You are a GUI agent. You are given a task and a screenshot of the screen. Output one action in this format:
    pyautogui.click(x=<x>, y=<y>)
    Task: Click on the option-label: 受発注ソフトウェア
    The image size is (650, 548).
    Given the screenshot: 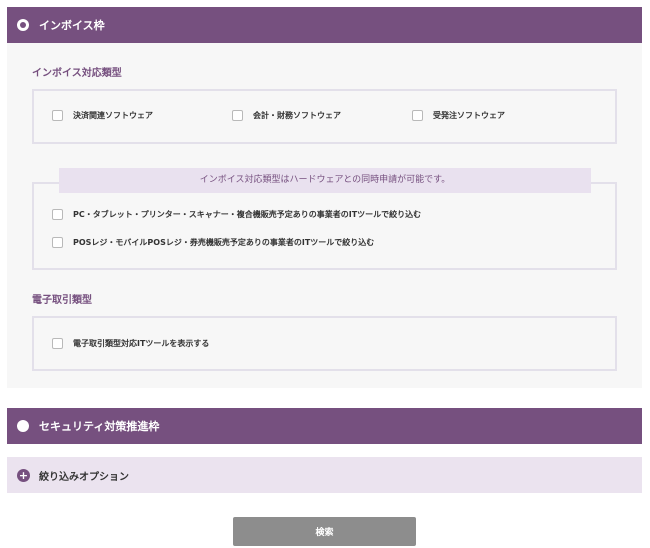 What is the action you would take?
    pyautogui.click(x=469, y=115)
    